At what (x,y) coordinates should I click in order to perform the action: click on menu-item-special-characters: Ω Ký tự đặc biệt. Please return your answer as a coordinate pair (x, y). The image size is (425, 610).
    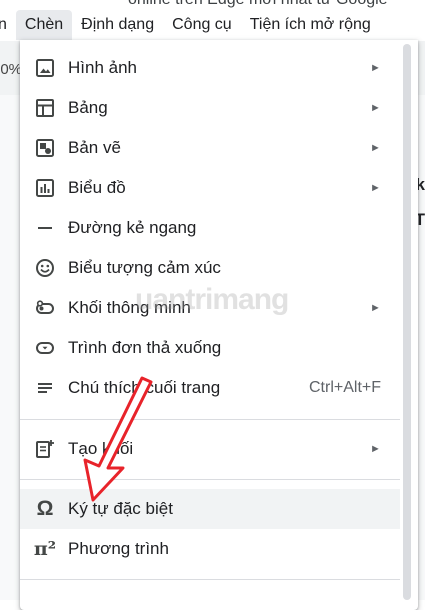
    Looking at the image, I should click on (210, 509).